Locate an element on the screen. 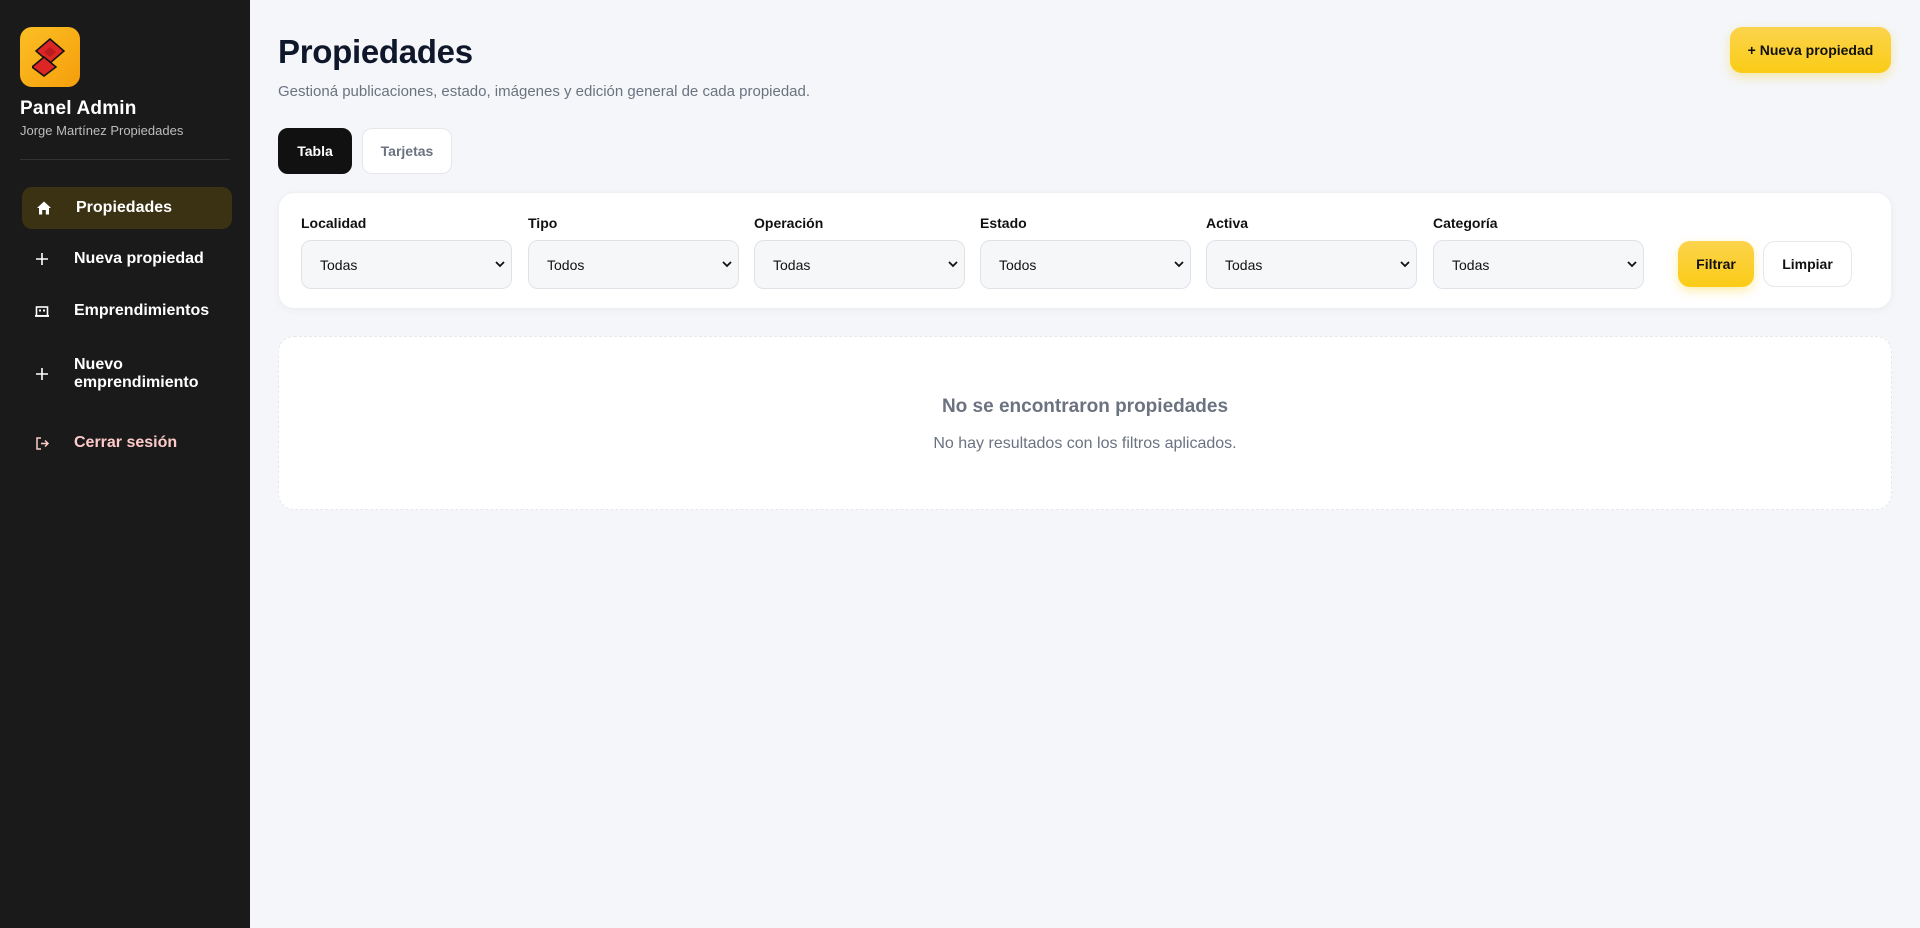  brand-logo is located at coordinates (50, 57).